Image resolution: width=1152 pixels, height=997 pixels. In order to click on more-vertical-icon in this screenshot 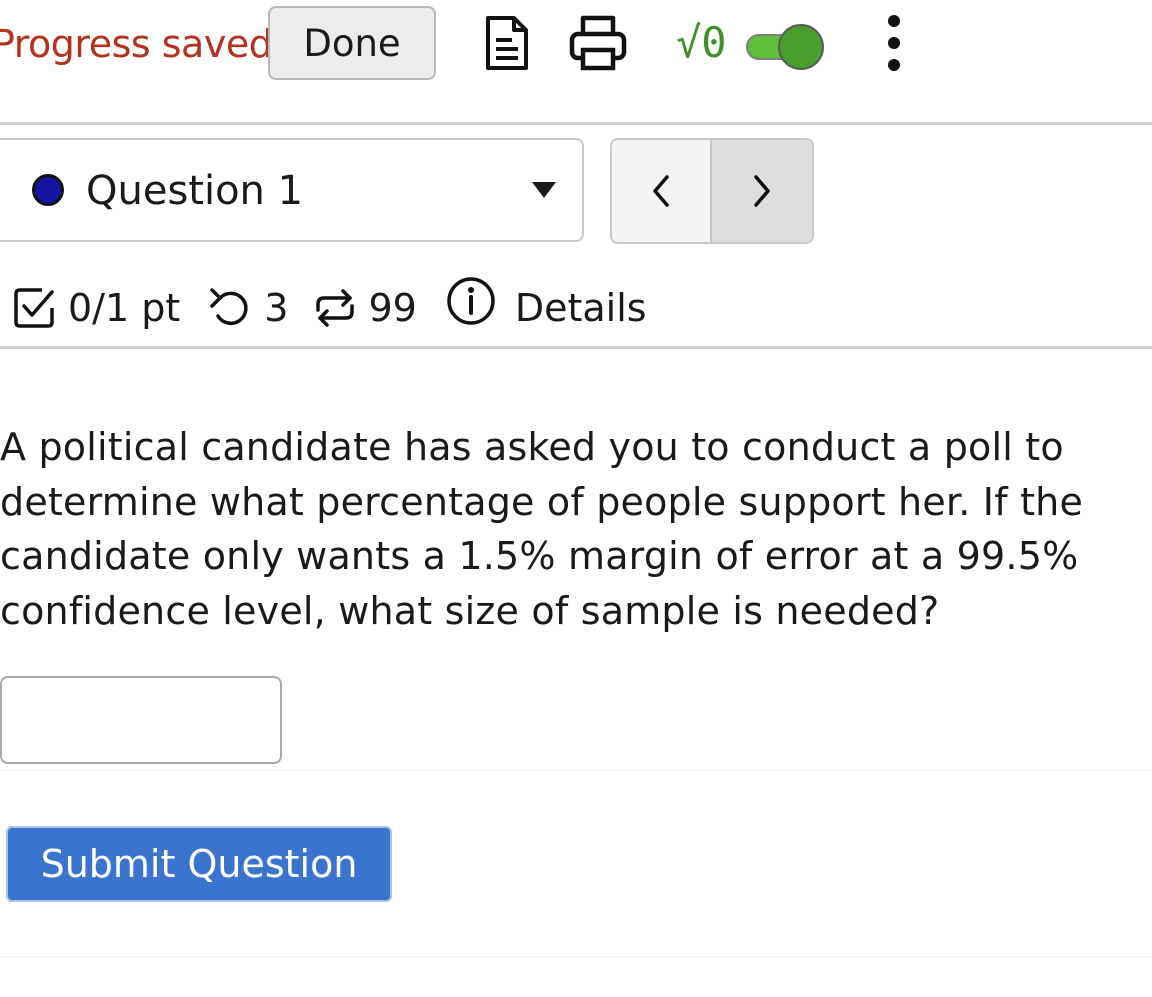, I will do `click(894, 43)`.